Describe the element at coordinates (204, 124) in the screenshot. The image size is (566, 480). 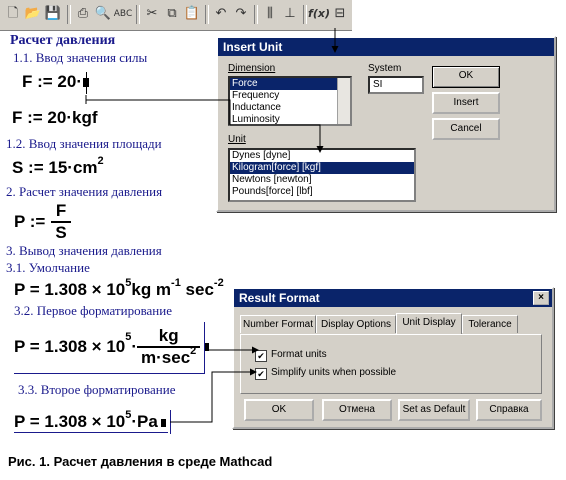
I see `arrow-unit-selection` at that location.